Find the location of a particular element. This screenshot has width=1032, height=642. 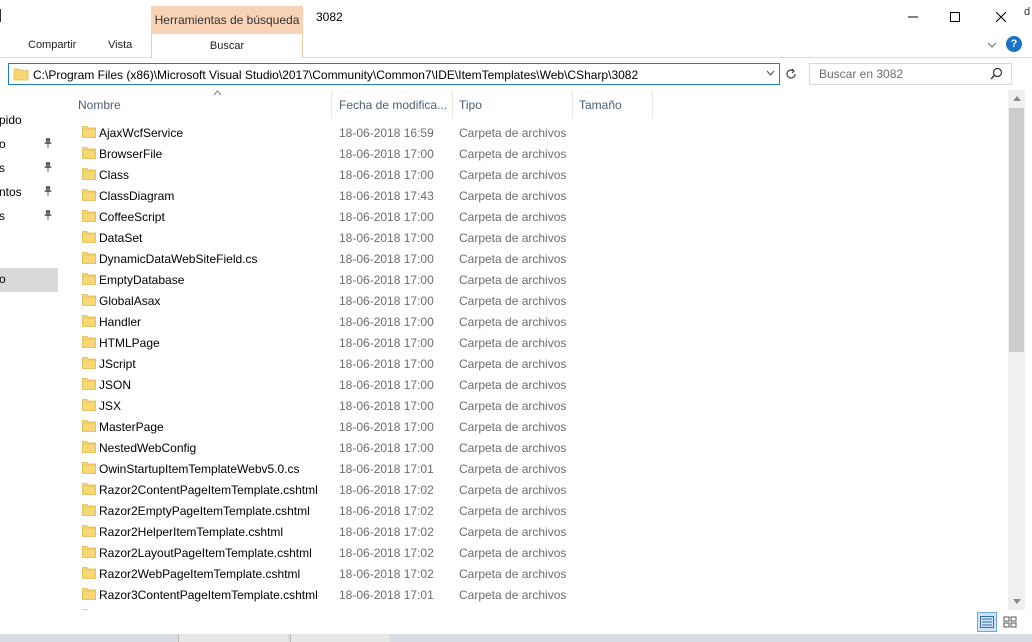

nav-item-quick-access: pido is located at coordinates (29, 120).